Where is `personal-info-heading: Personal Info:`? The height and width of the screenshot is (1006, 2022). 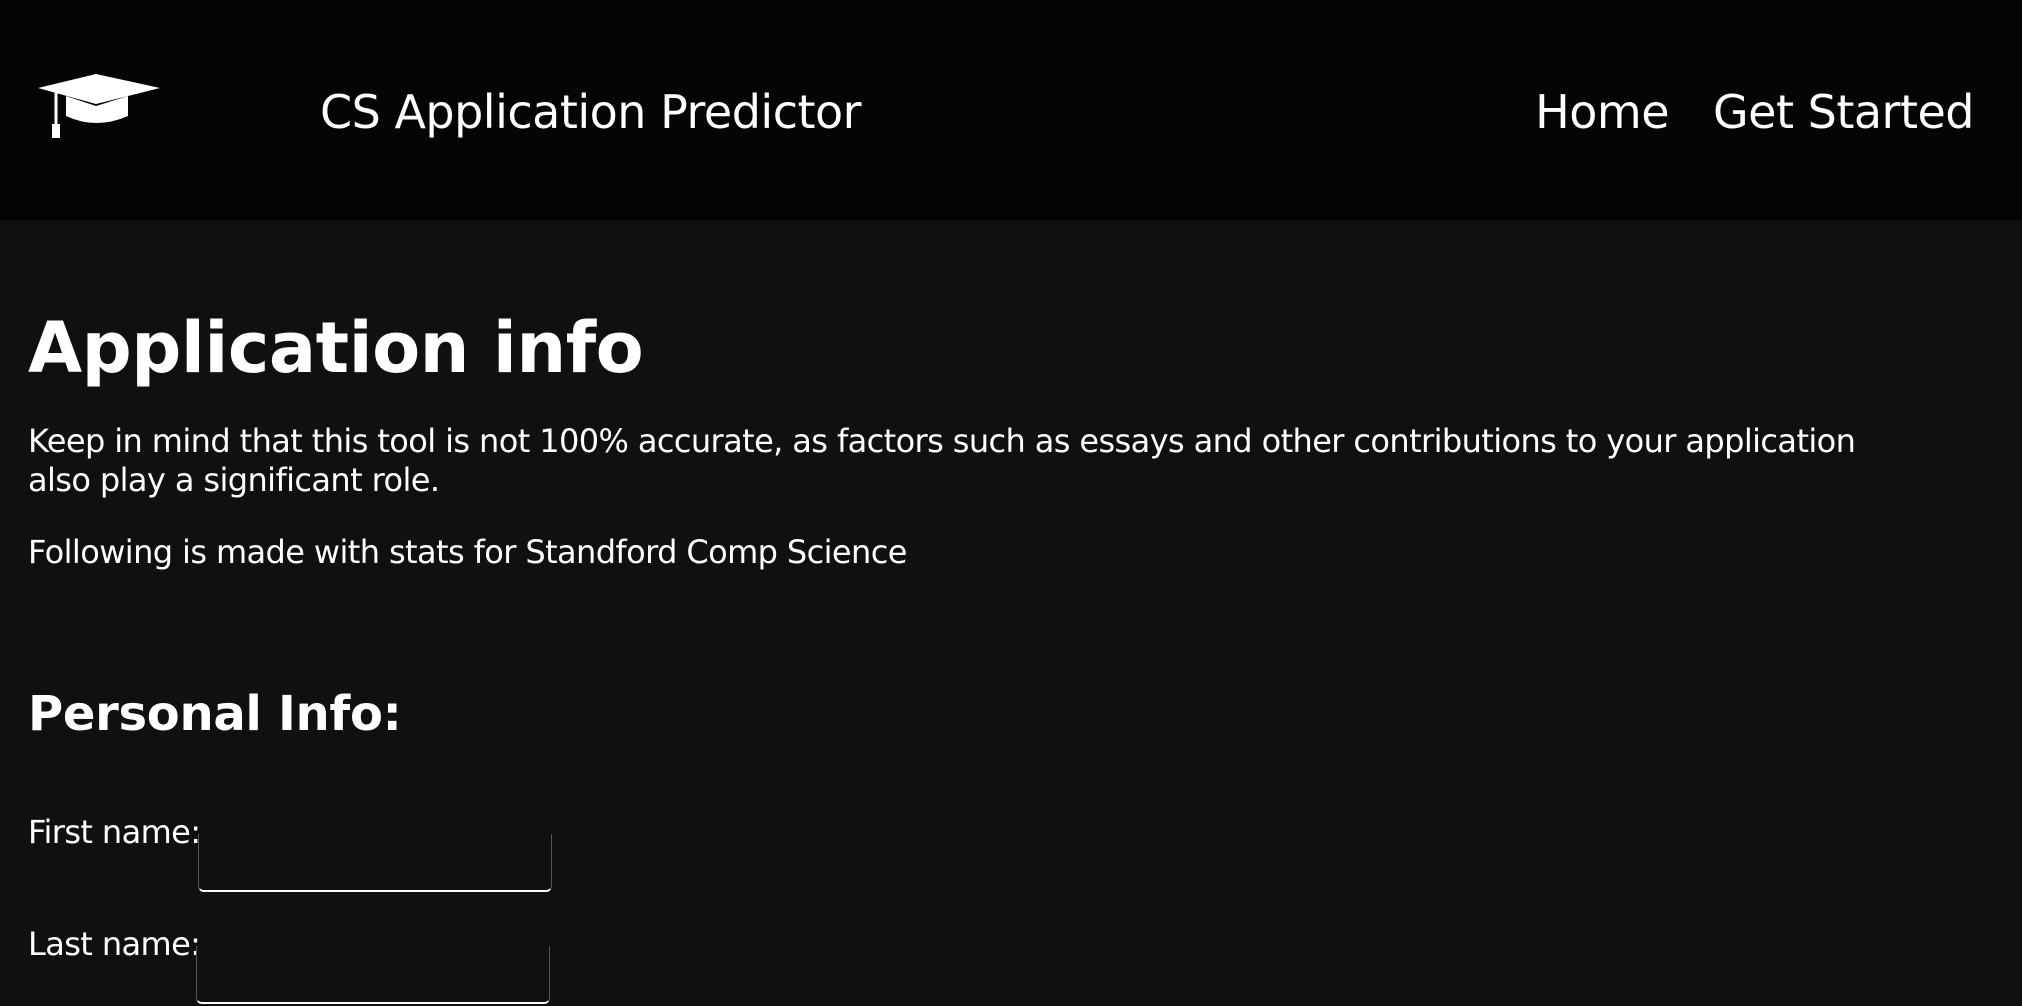
personal-info-heading: Personal Info: is located at coordinates (215, 714).